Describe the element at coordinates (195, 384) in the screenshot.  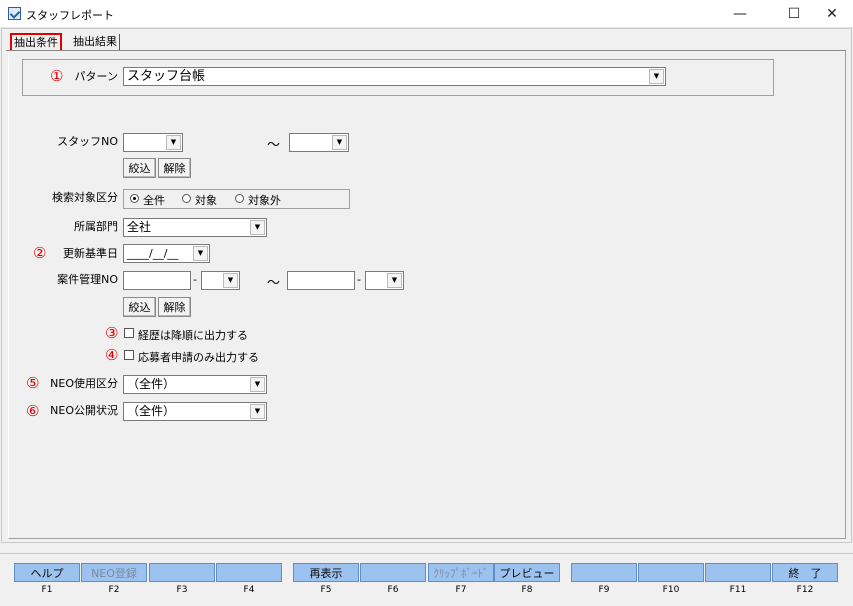
I see `neo-use-select: （全件） ▼` at that location.